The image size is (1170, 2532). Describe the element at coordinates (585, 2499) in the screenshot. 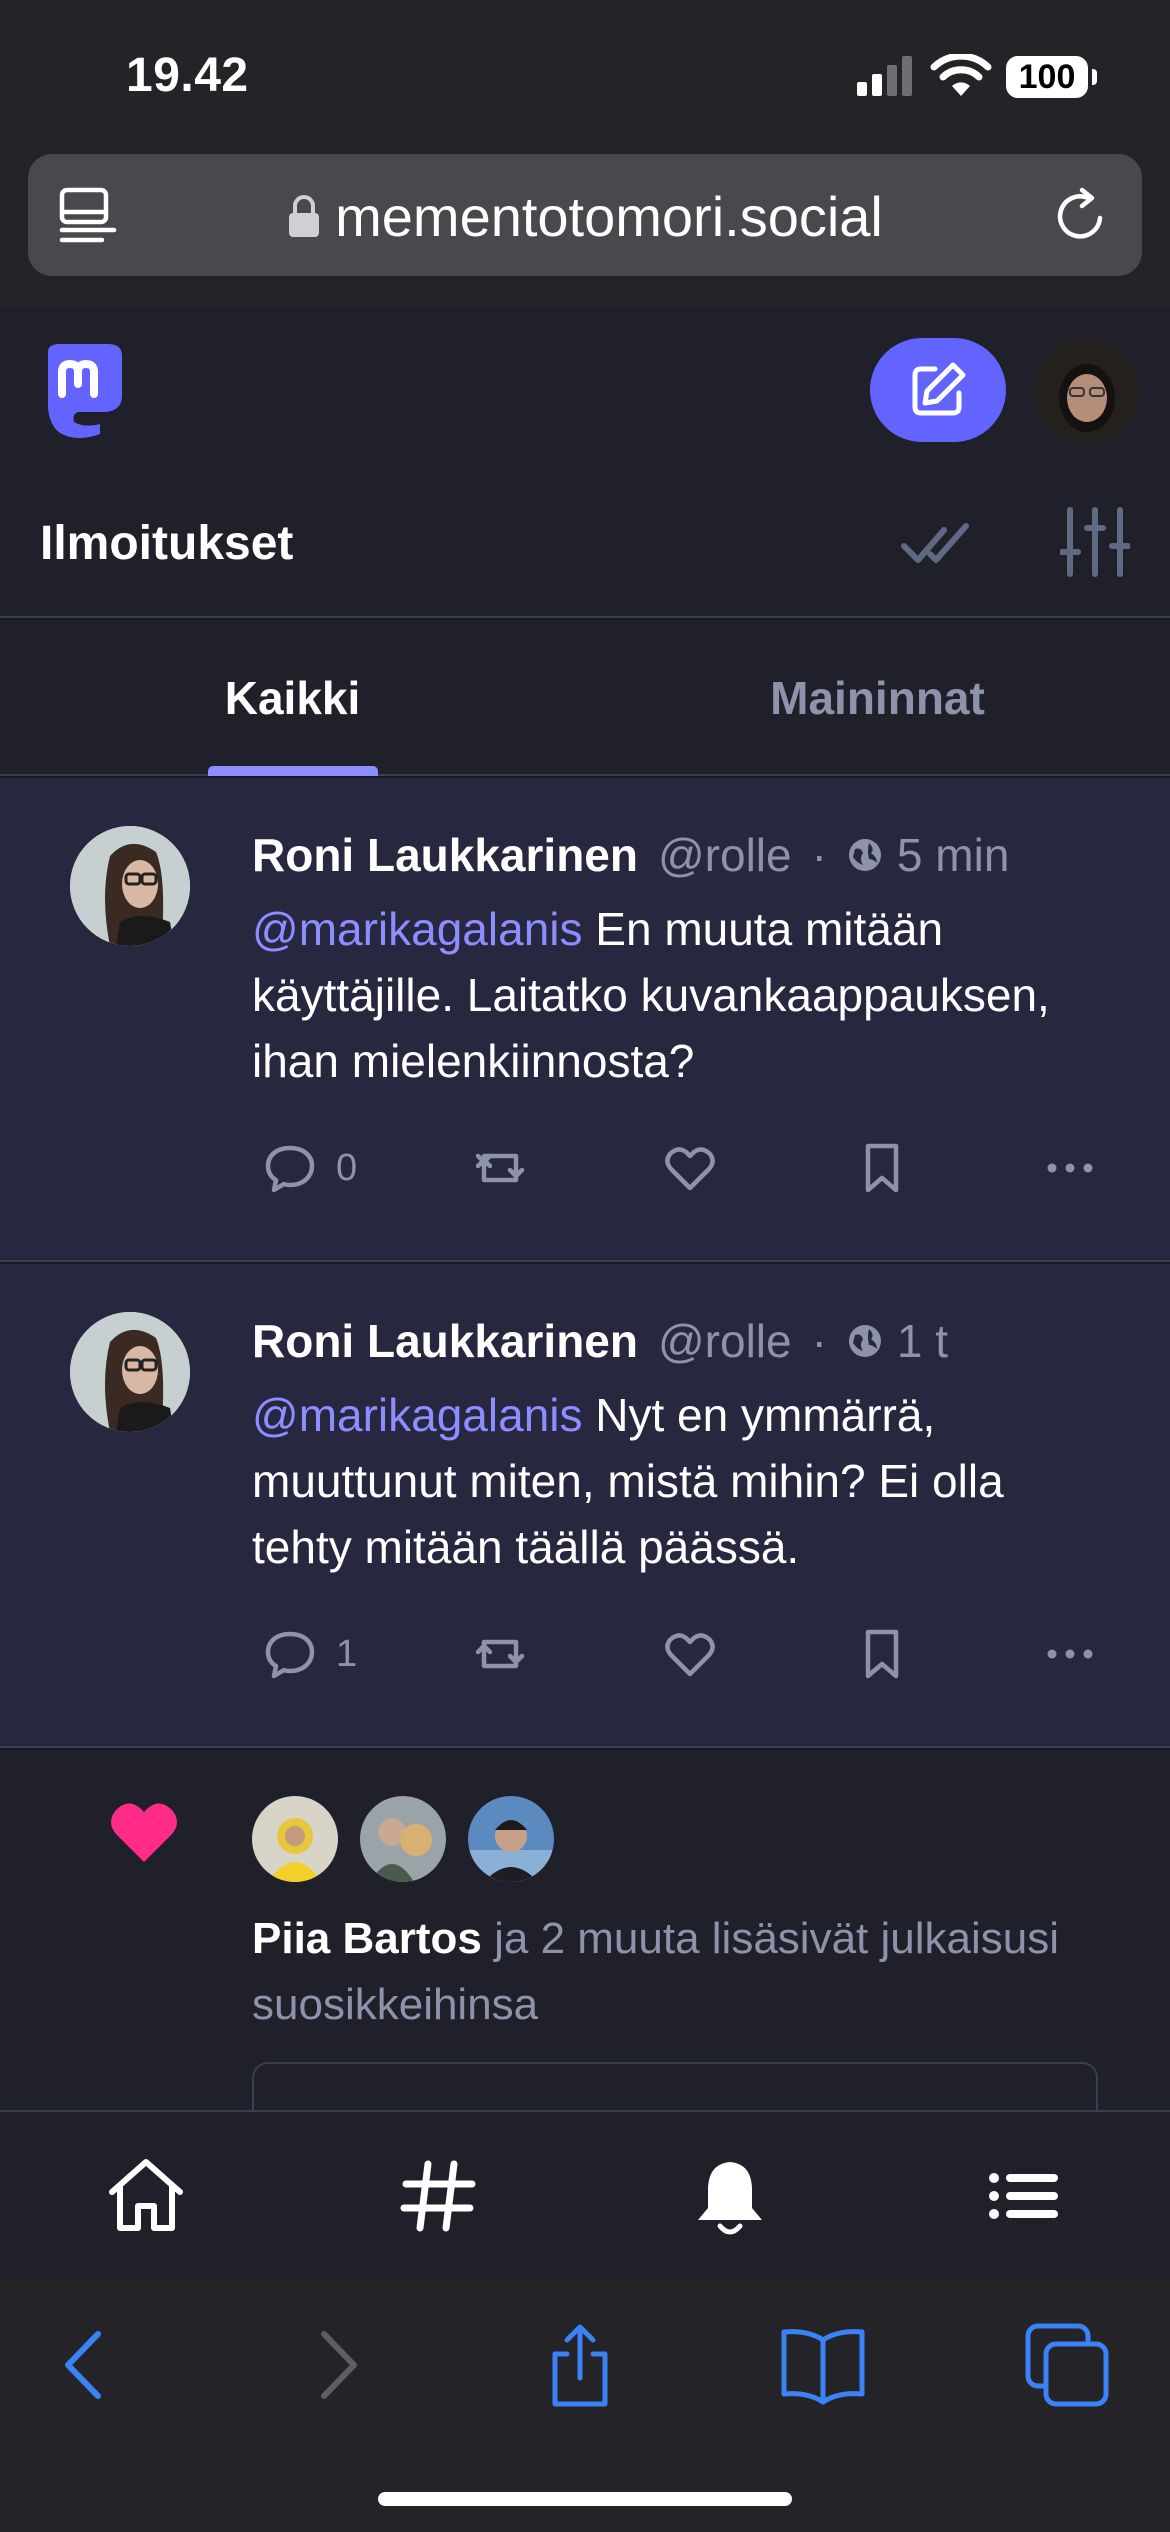

I see `home-indicator` at that location.